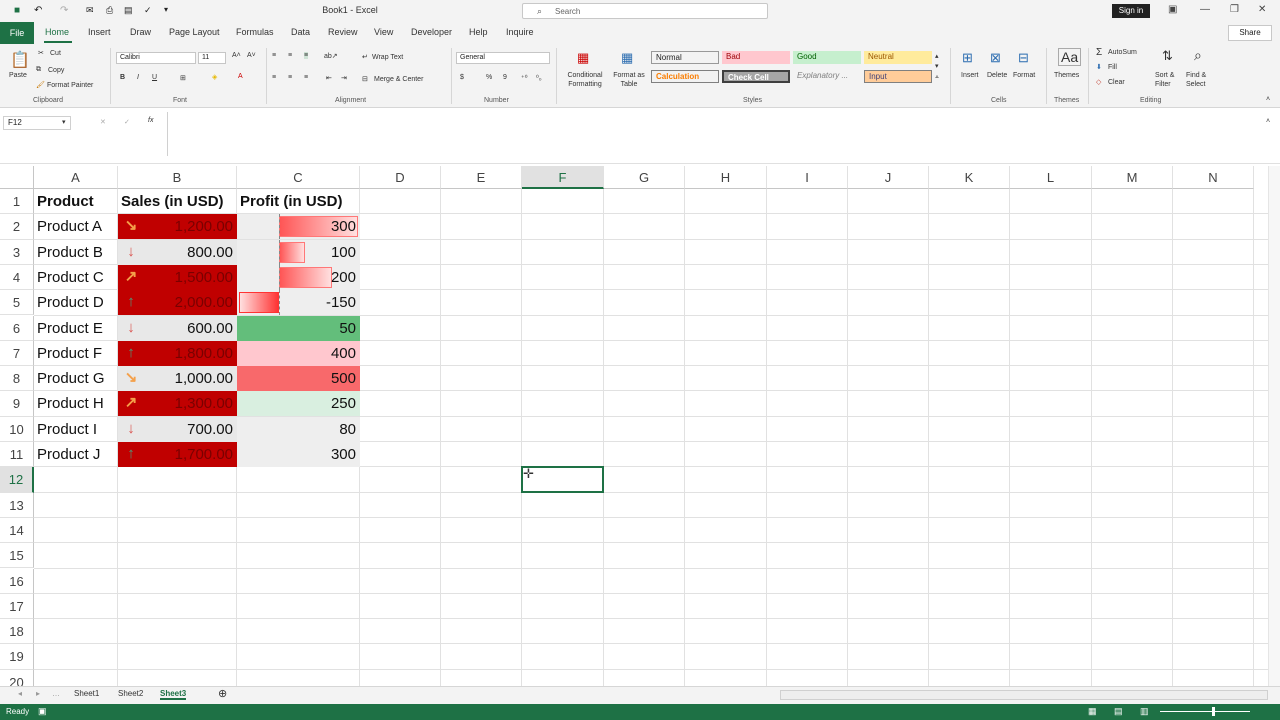  Describe the element at coordinates (76, 353) in the screenshot. I see `product-cell: Product F` at that location.